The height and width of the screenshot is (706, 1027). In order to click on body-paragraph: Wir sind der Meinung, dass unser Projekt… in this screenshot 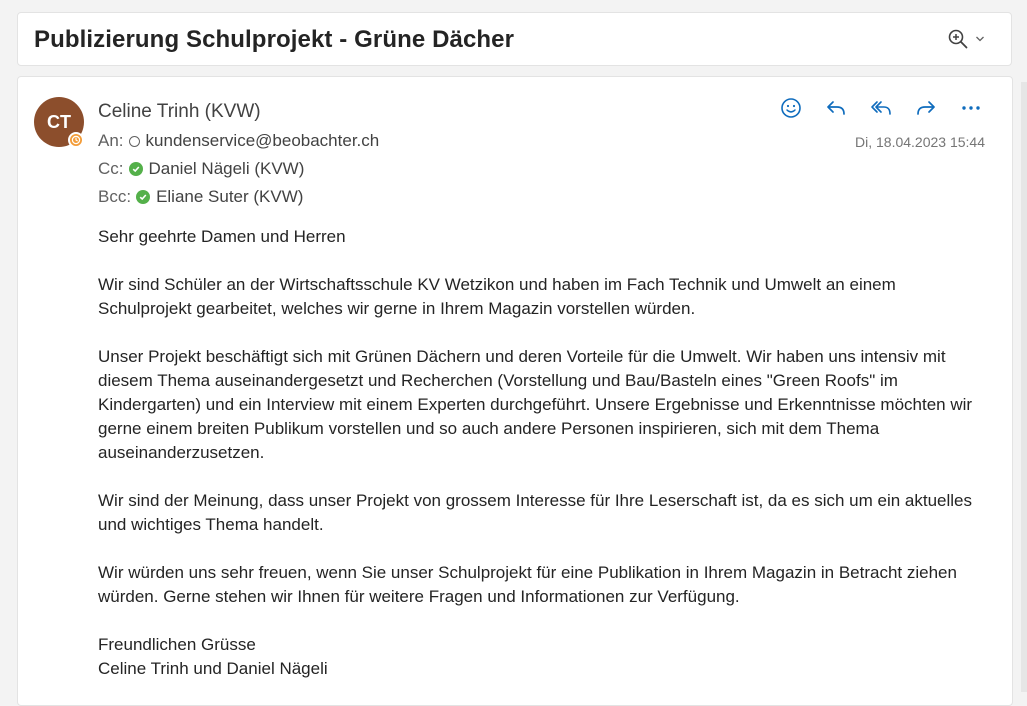, I will do `click(535, 512)`.